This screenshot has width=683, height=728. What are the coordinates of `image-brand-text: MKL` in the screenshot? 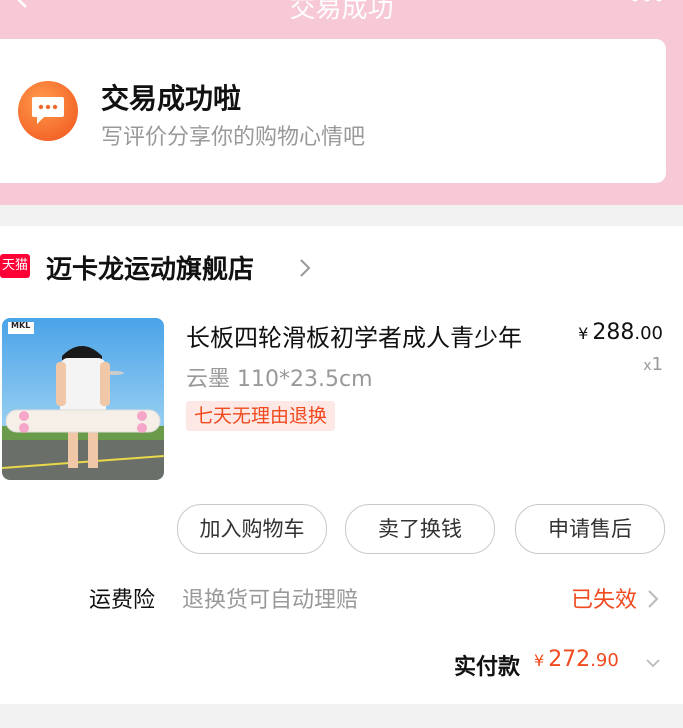 It's located at (21, 325).